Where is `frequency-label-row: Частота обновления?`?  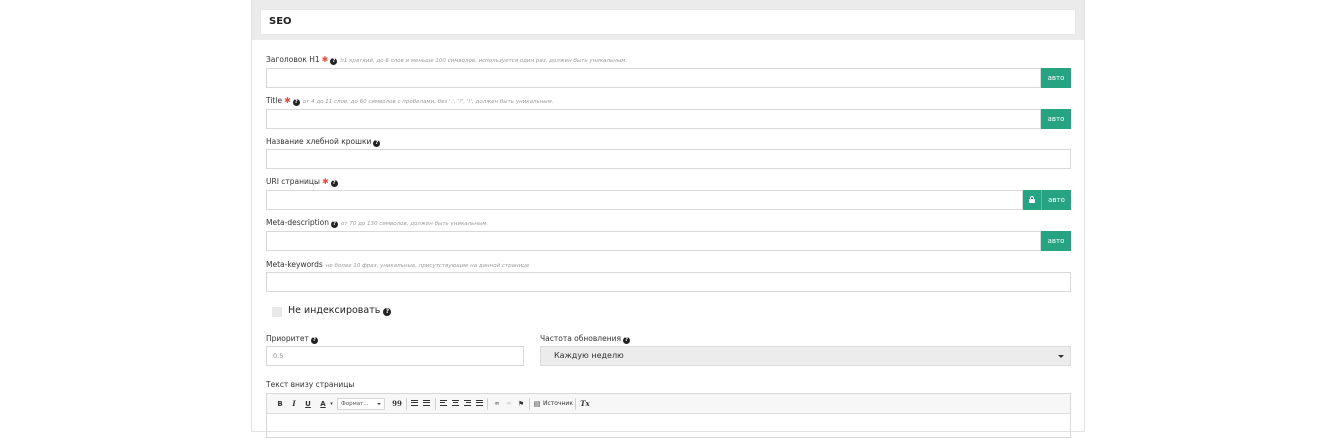 frequency-label-row: Частота обновления? is located at coordinates (585, 339).